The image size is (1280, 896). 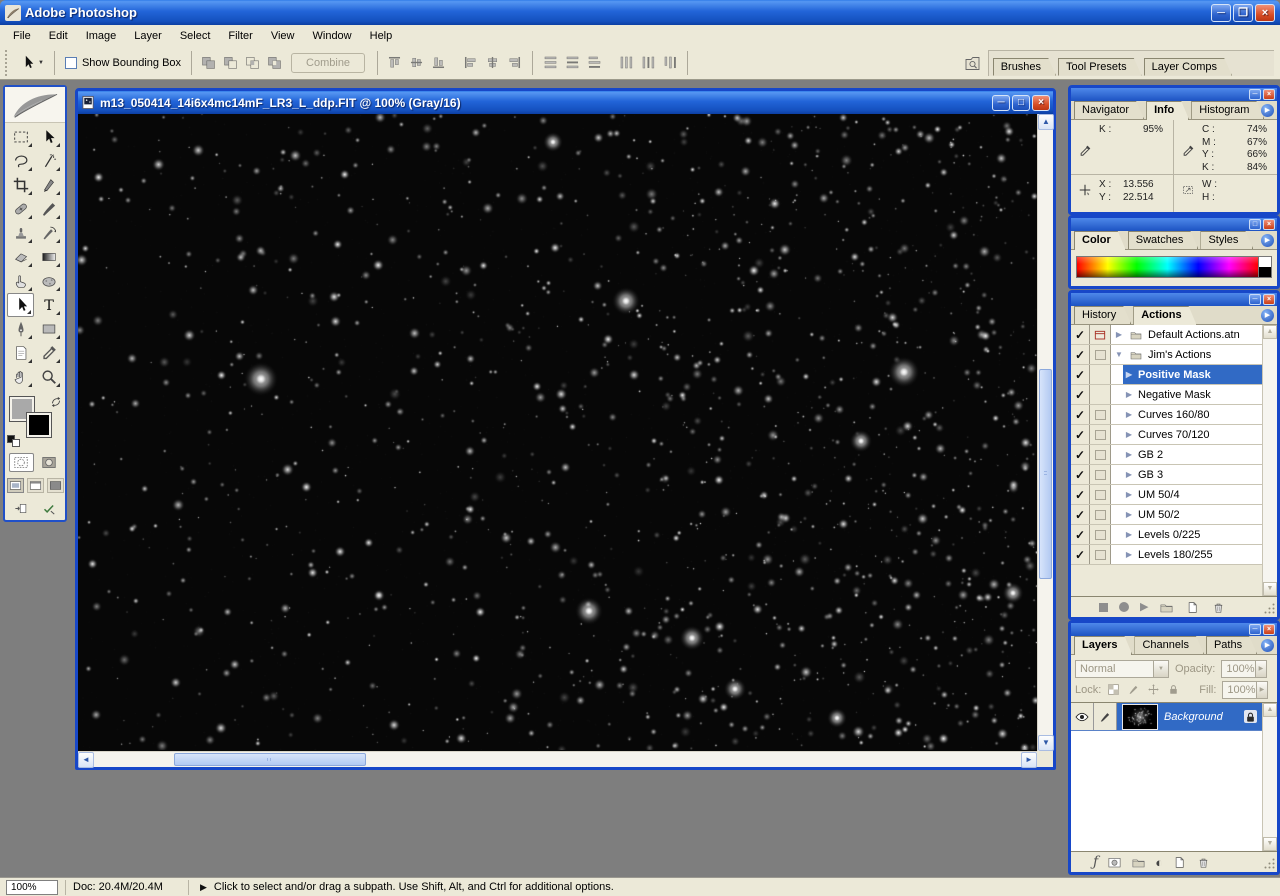 I want to click on action-levels-0-225: ▶ Levels 0/225, so click(x=1192, y=534).